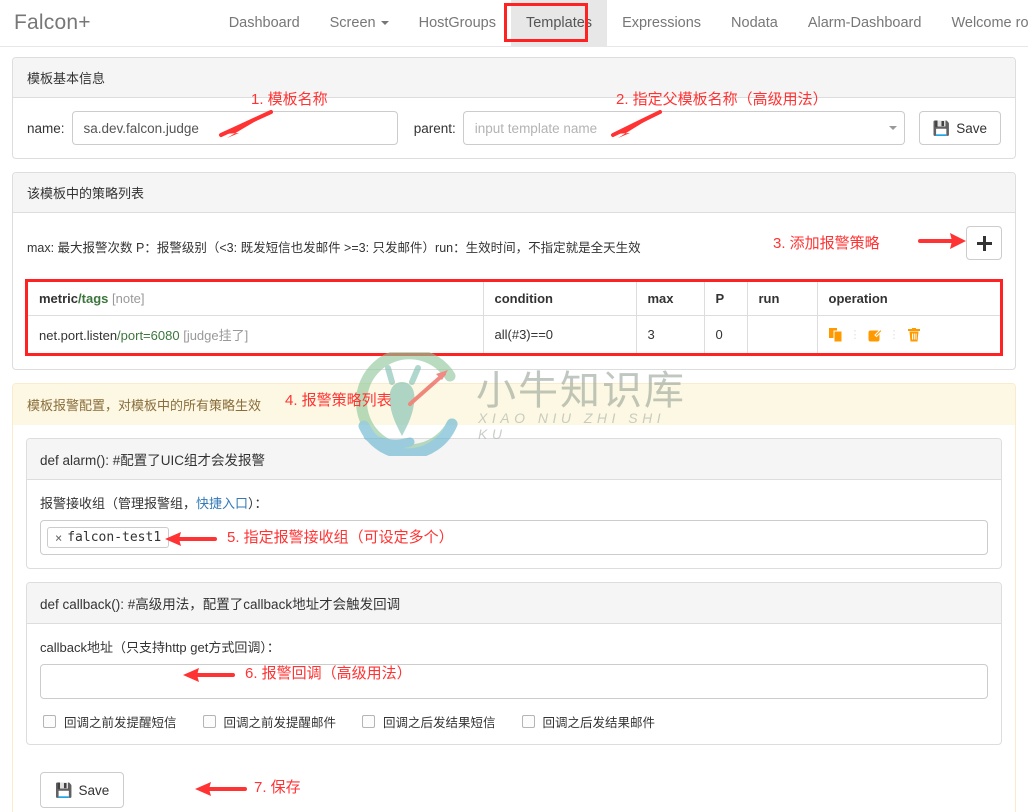 Image resolution: width=1028 pixels, height=812 pixels. Describe the element at coordinates (560, 334) in the screenshot. I see `cell-condition: all(#3)==0` at that location.